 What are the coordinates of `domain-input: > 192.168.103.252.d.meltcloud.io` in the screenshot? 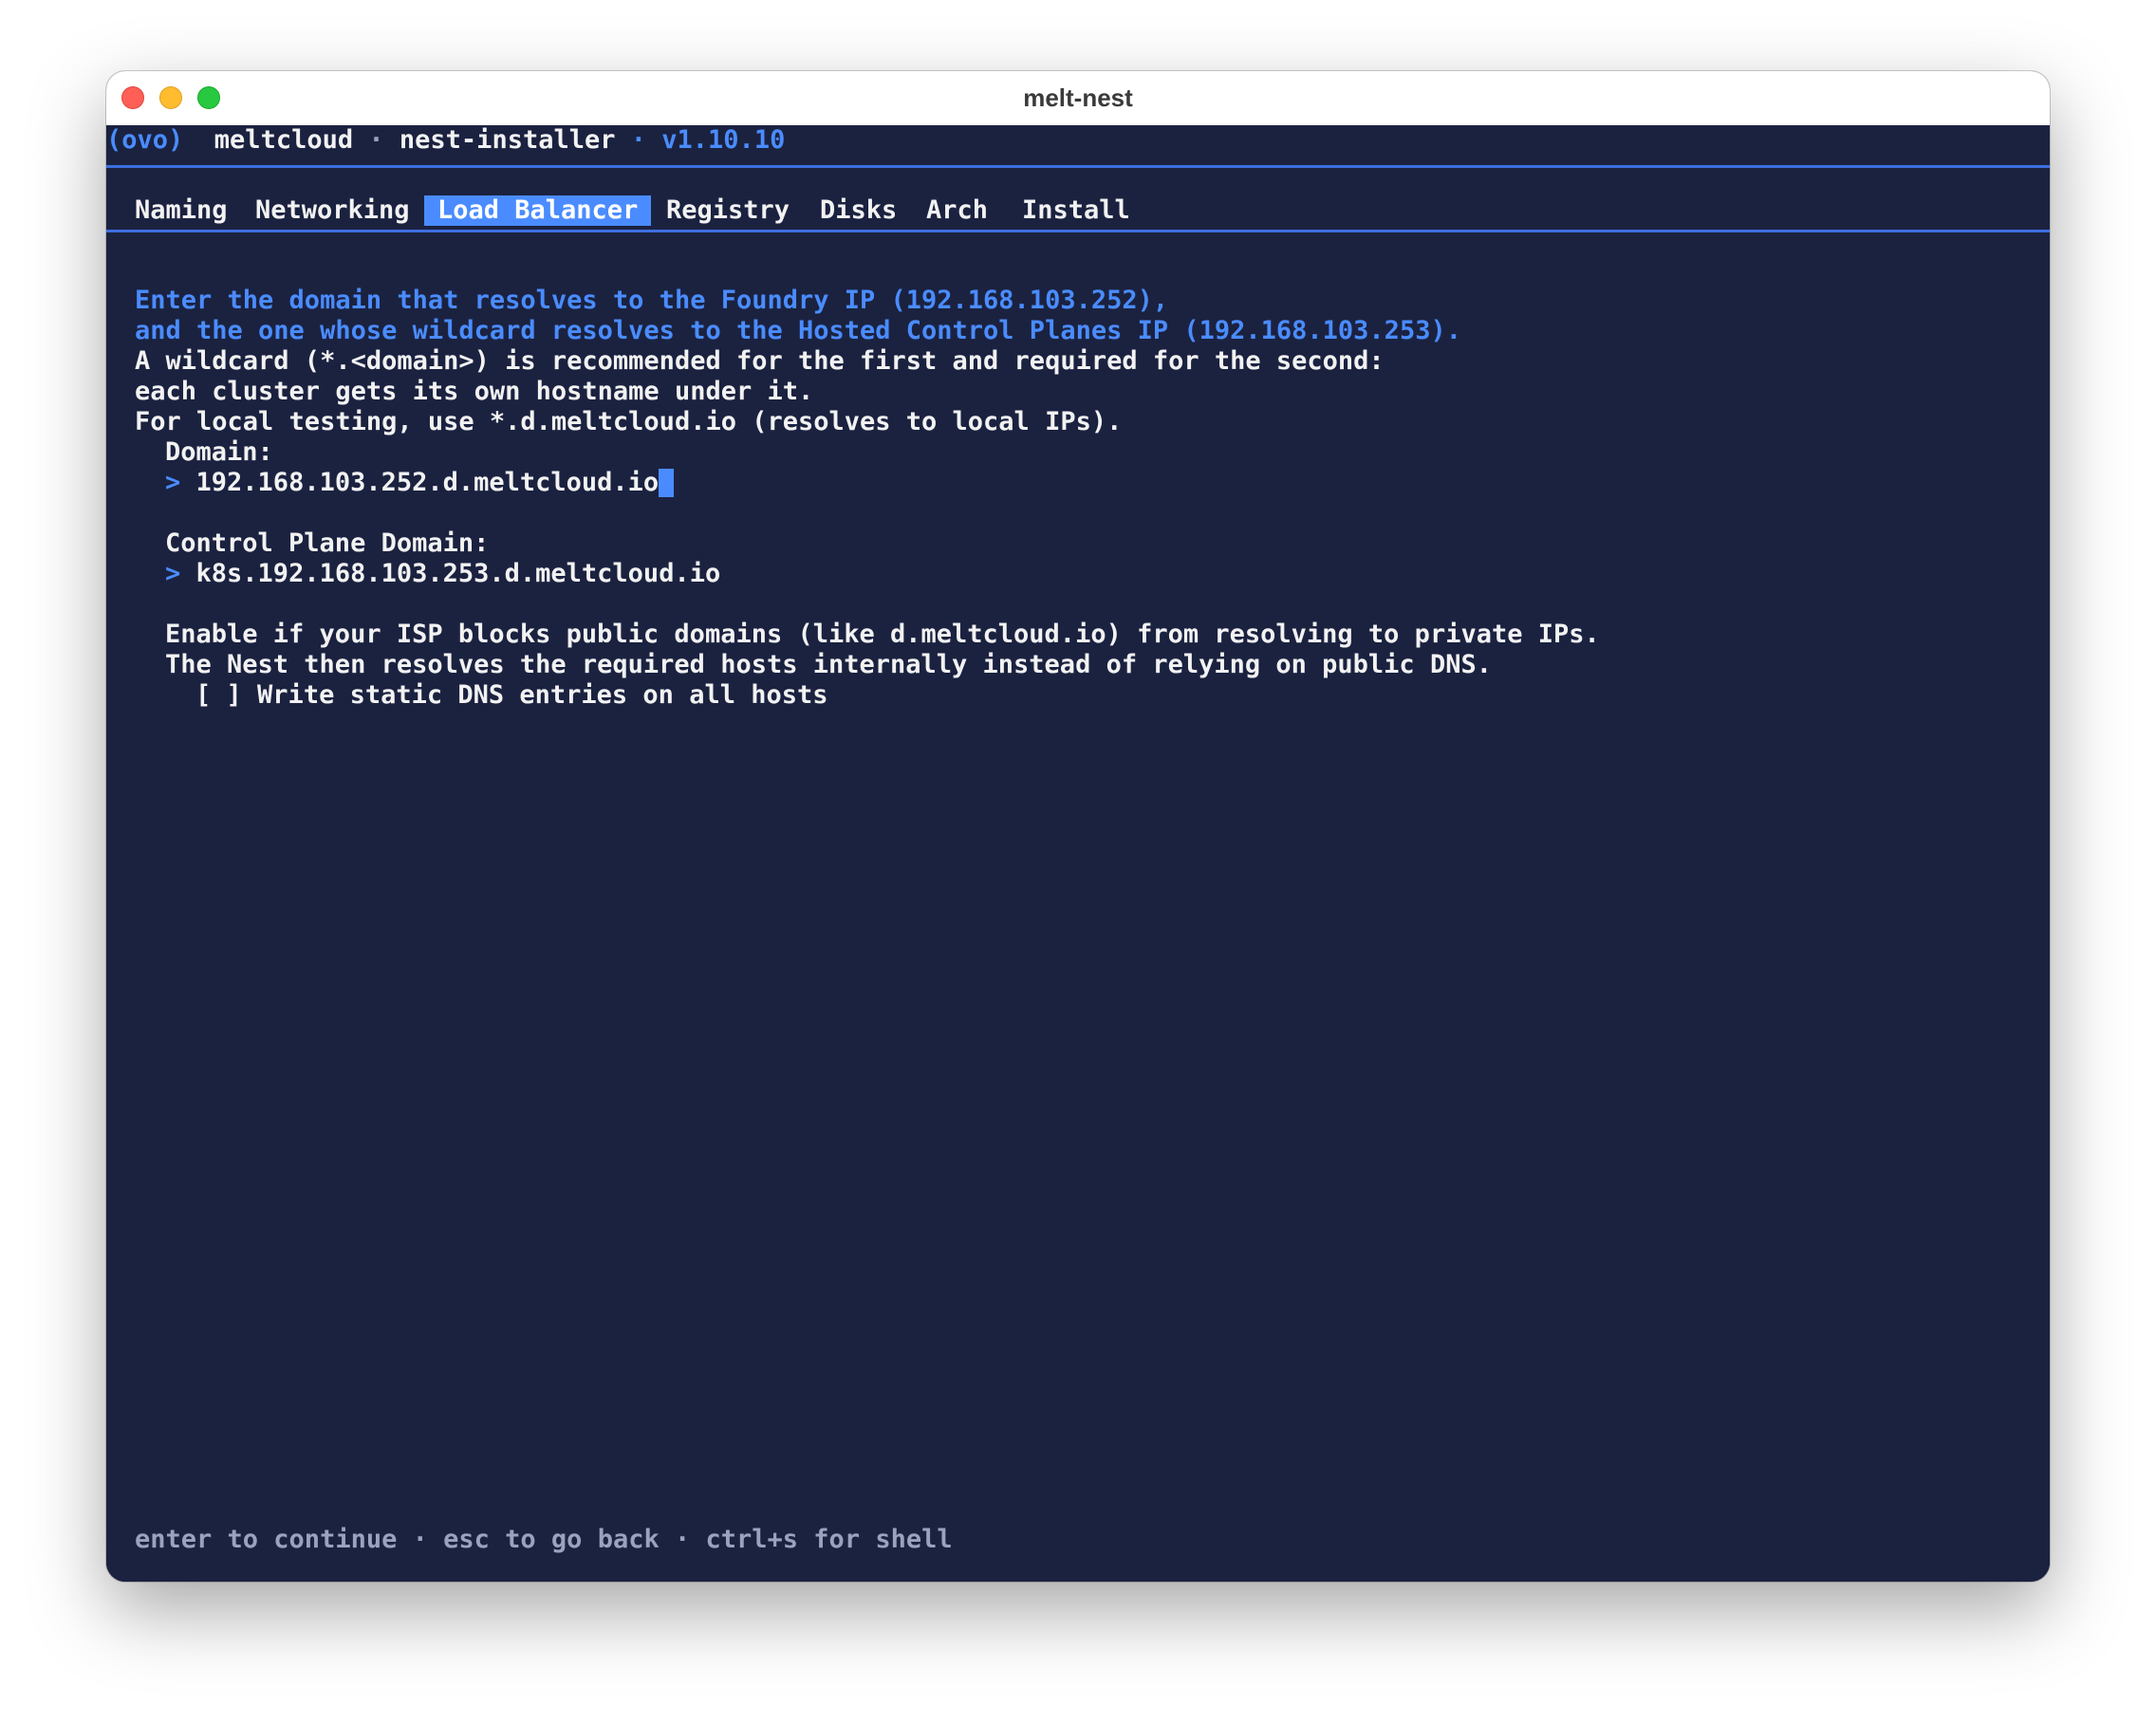 It's located at (420, 483).